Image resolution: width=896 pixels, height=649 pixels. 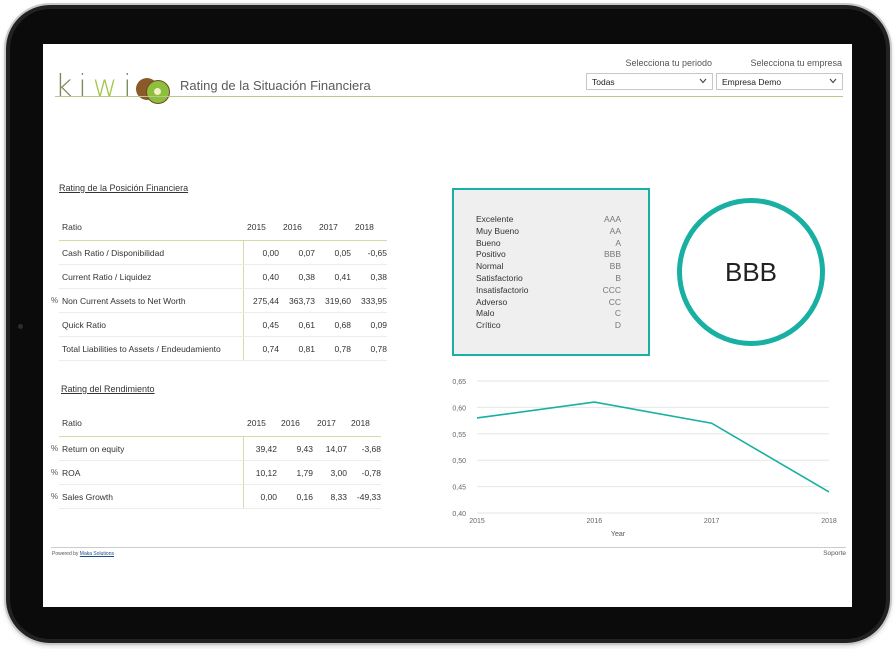 I want to click on ratio-name: Current Ratio / Liquidez, so click(x=151, y=276).